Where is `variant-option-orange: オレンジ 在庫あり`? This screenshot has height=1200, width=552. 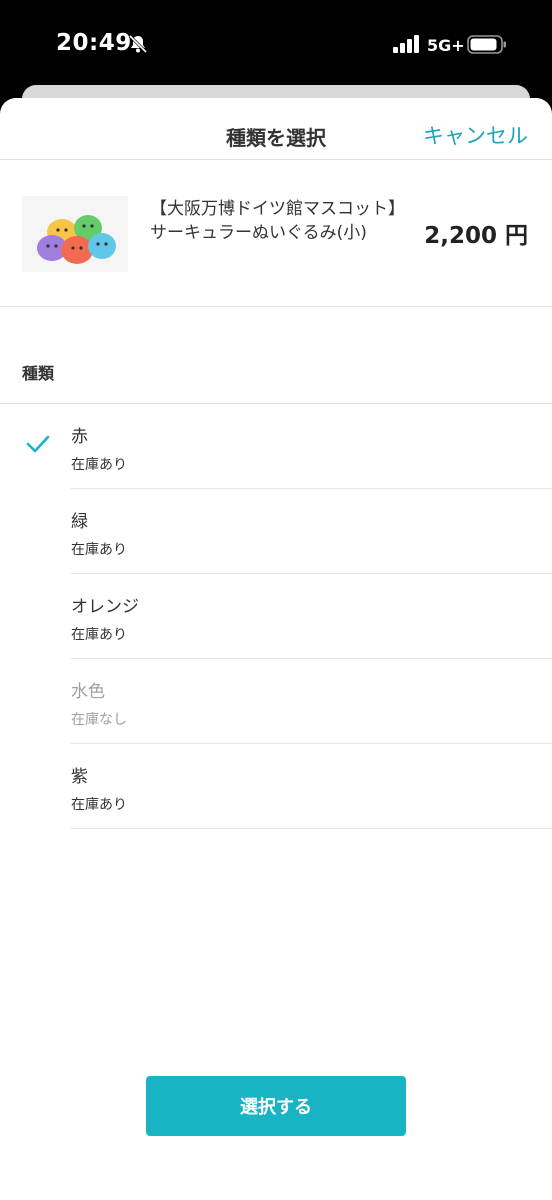 variant-option-orange: オレンジ 在庫あり is located at coordinates (276, 616).